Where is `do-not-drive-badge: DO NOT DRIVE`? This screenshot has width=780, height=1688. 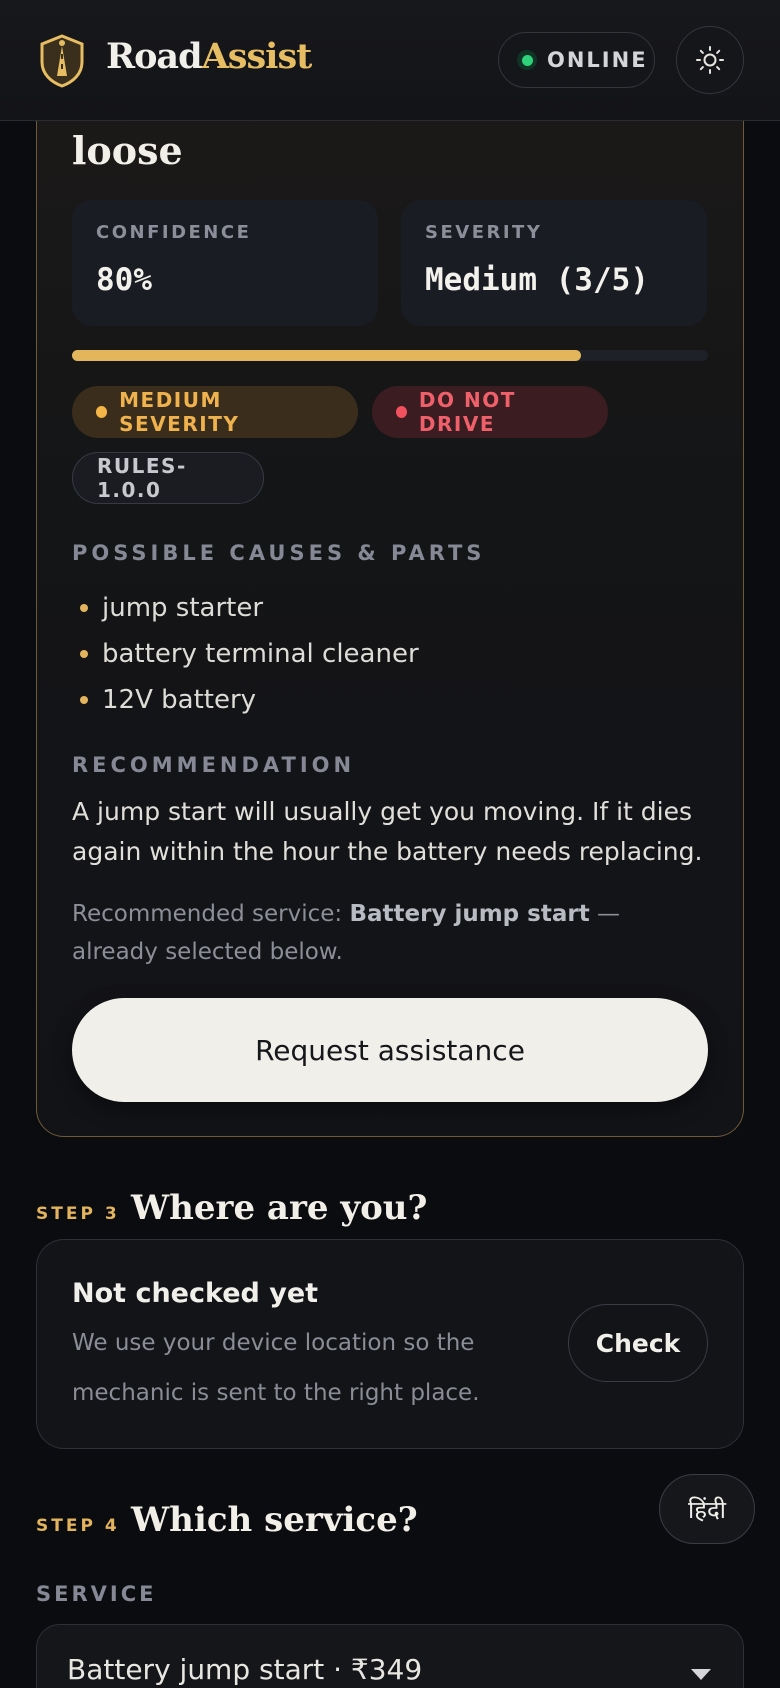
do-not-drive-badge: DO NOT DRIVE is located at coordinates (490, 412).